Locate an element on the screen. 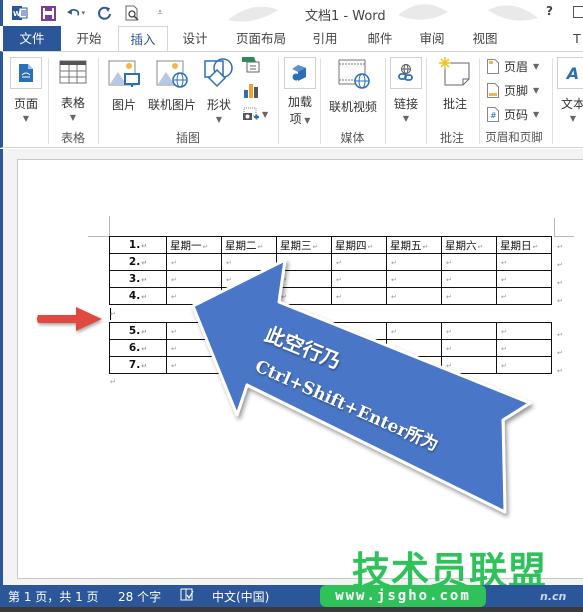 The width and height of the screenshot is (583, 612). cell-text: 星期日 is located at coordinates (516, 245).